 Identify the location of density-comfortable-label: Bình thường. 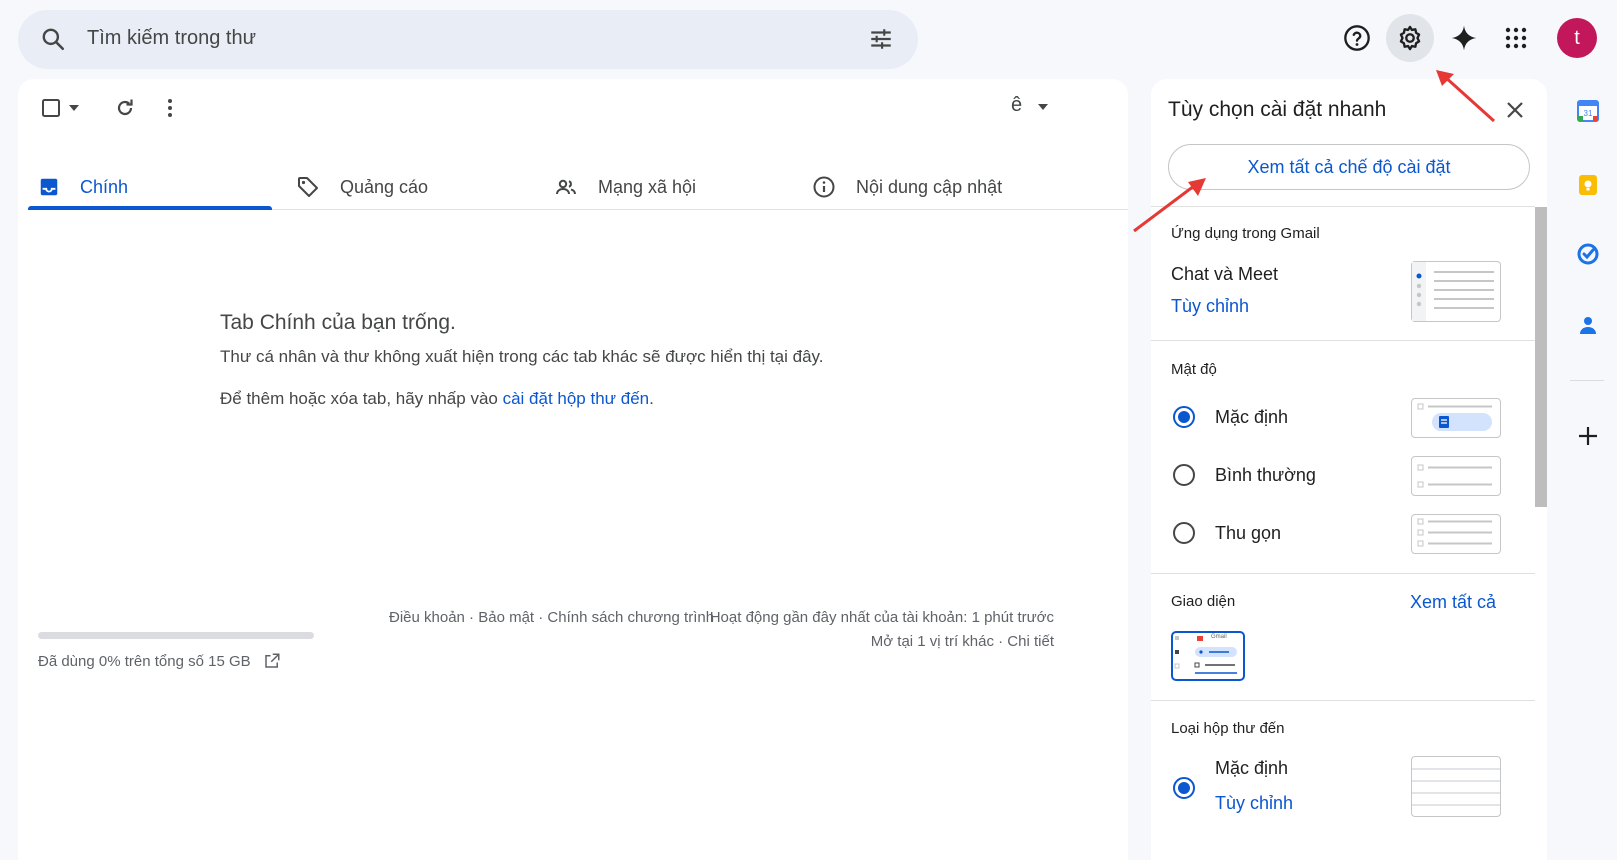
(1265, 475).